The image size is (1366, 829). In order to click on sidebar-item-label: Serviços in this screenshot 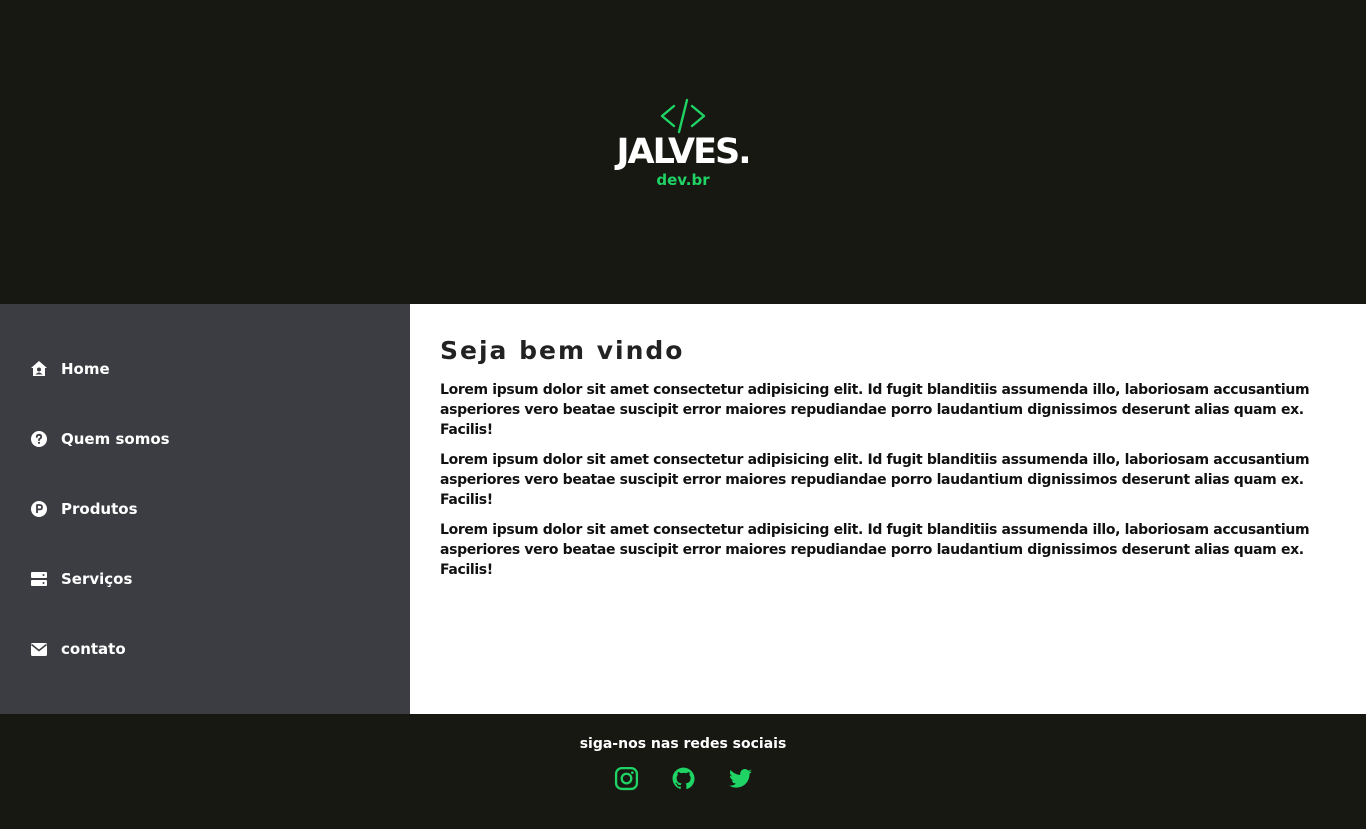, I will do `click(97, 579)`.